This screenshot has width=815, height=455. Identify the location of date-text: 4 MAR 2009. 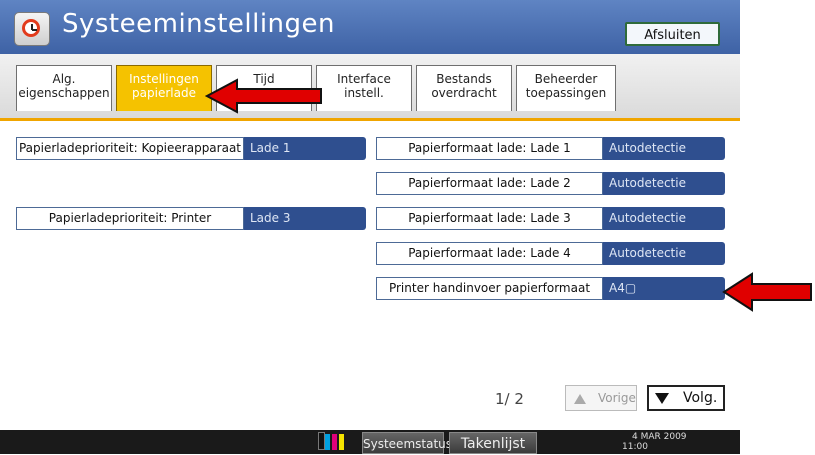
(659, 437).